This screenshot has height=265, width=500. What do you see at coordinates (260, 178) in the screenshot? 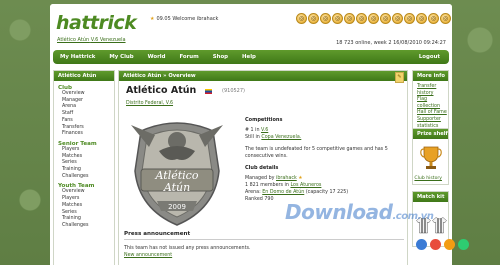
I see `managed-prefix: Managed by` at bounding box center [260, 178].